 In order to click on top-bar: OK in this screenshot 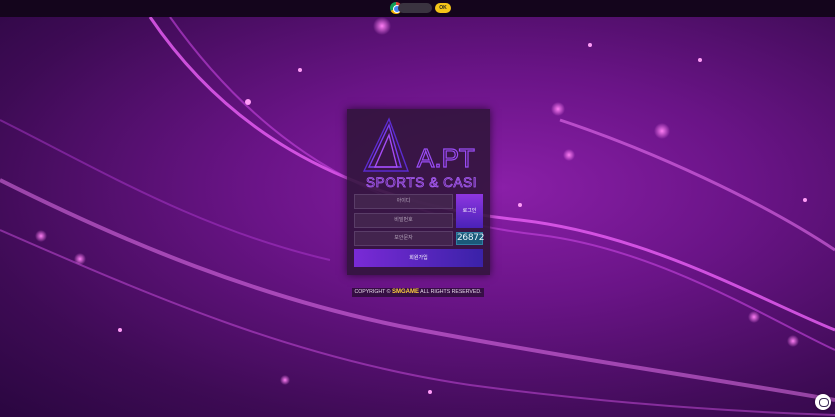, I will do `click(417, 8)`.